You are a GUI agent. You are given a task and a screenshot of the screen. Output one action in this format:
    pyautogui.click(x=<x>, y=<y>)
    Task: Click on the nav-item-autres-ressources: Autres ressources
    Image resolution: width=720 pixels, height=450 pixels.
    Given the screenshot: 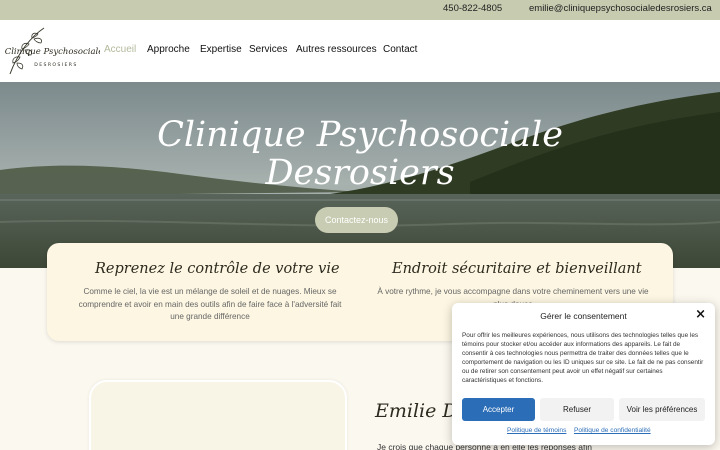 What is the action you would take?
    pyautogui.click(x=336, y=49)
    